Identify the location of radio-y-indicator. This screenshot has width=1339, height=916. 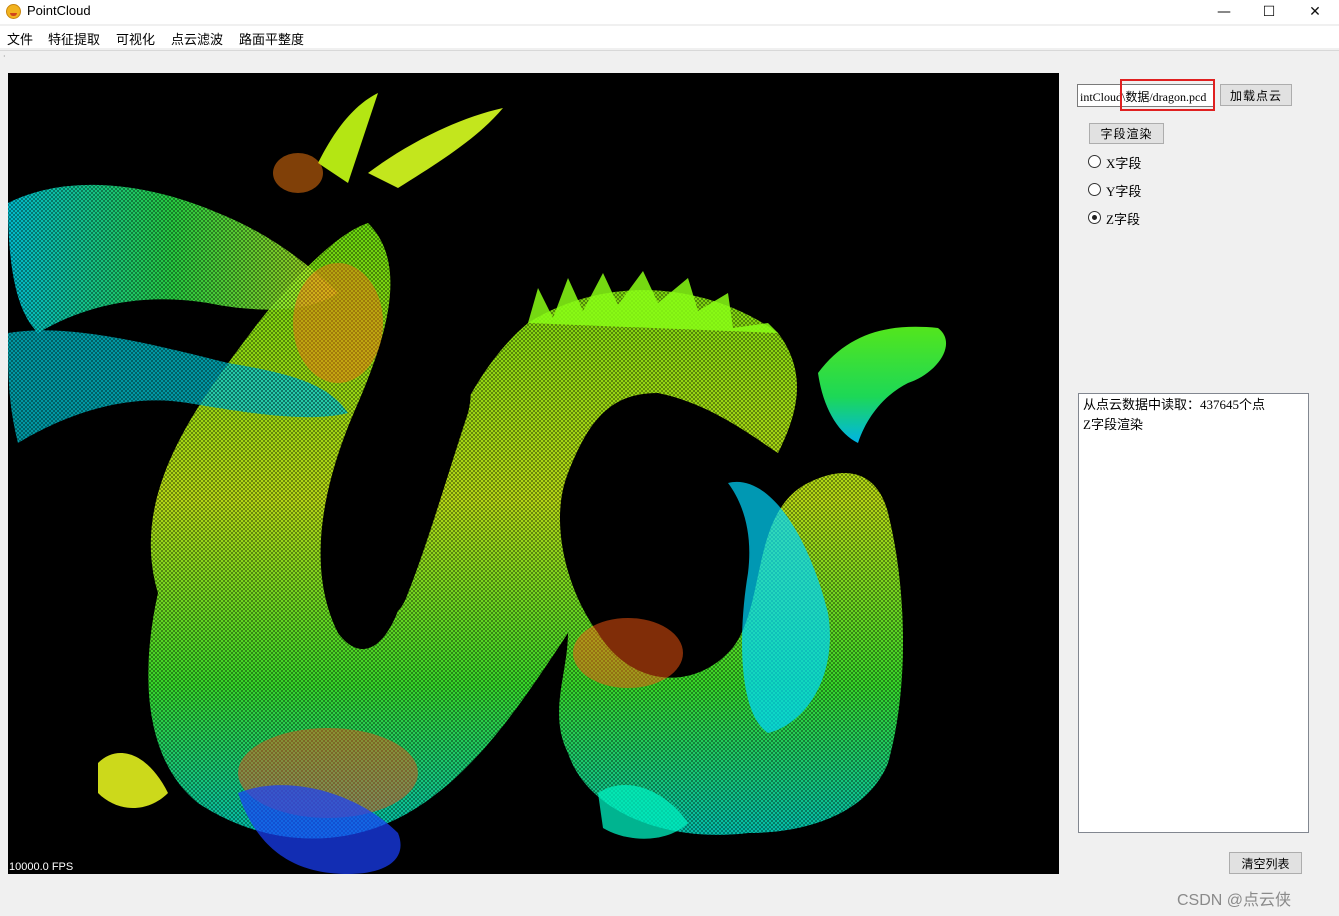
(1094, 189).